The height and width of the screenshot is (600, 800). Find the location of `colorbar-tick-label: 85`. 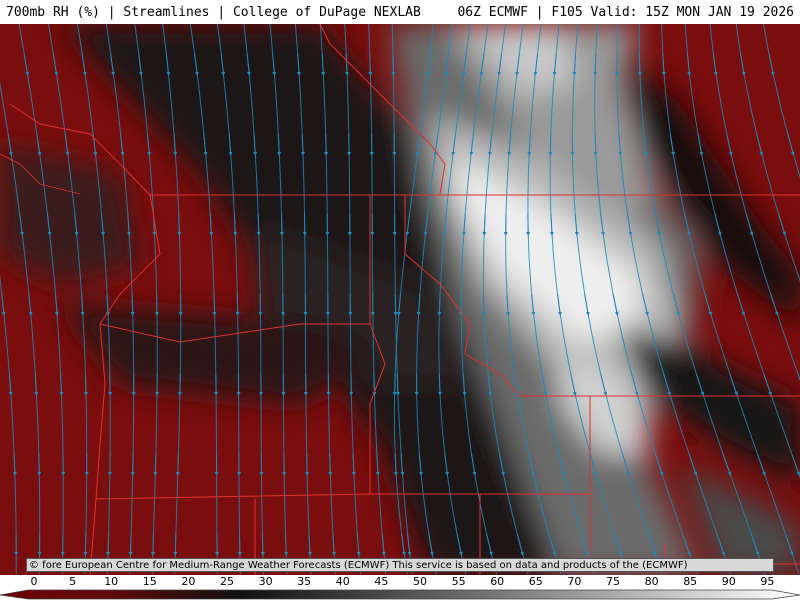

colorbar-tick-label: 85 is located at coordinates (690, 581).